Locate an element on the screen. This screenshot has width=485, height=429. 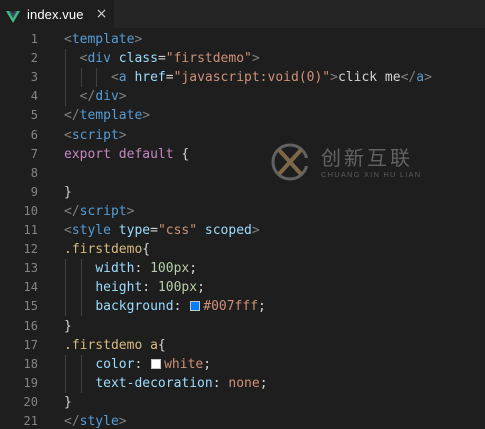
code-text: } is located at coordinates (68, 326).